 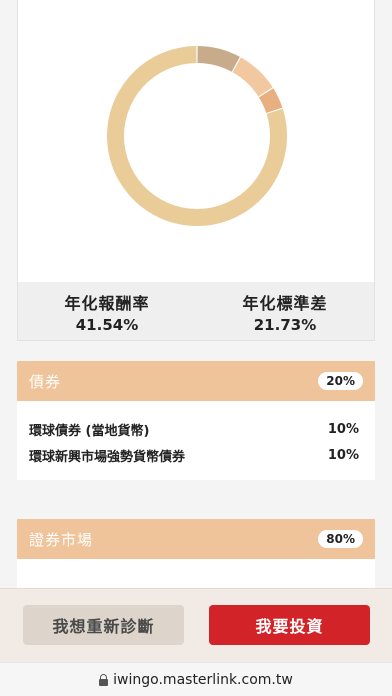 What do you see at coordinates (289, 625) in the screenshot?
I see `invest-button: 我要投資` at bounding box center [289, 625].